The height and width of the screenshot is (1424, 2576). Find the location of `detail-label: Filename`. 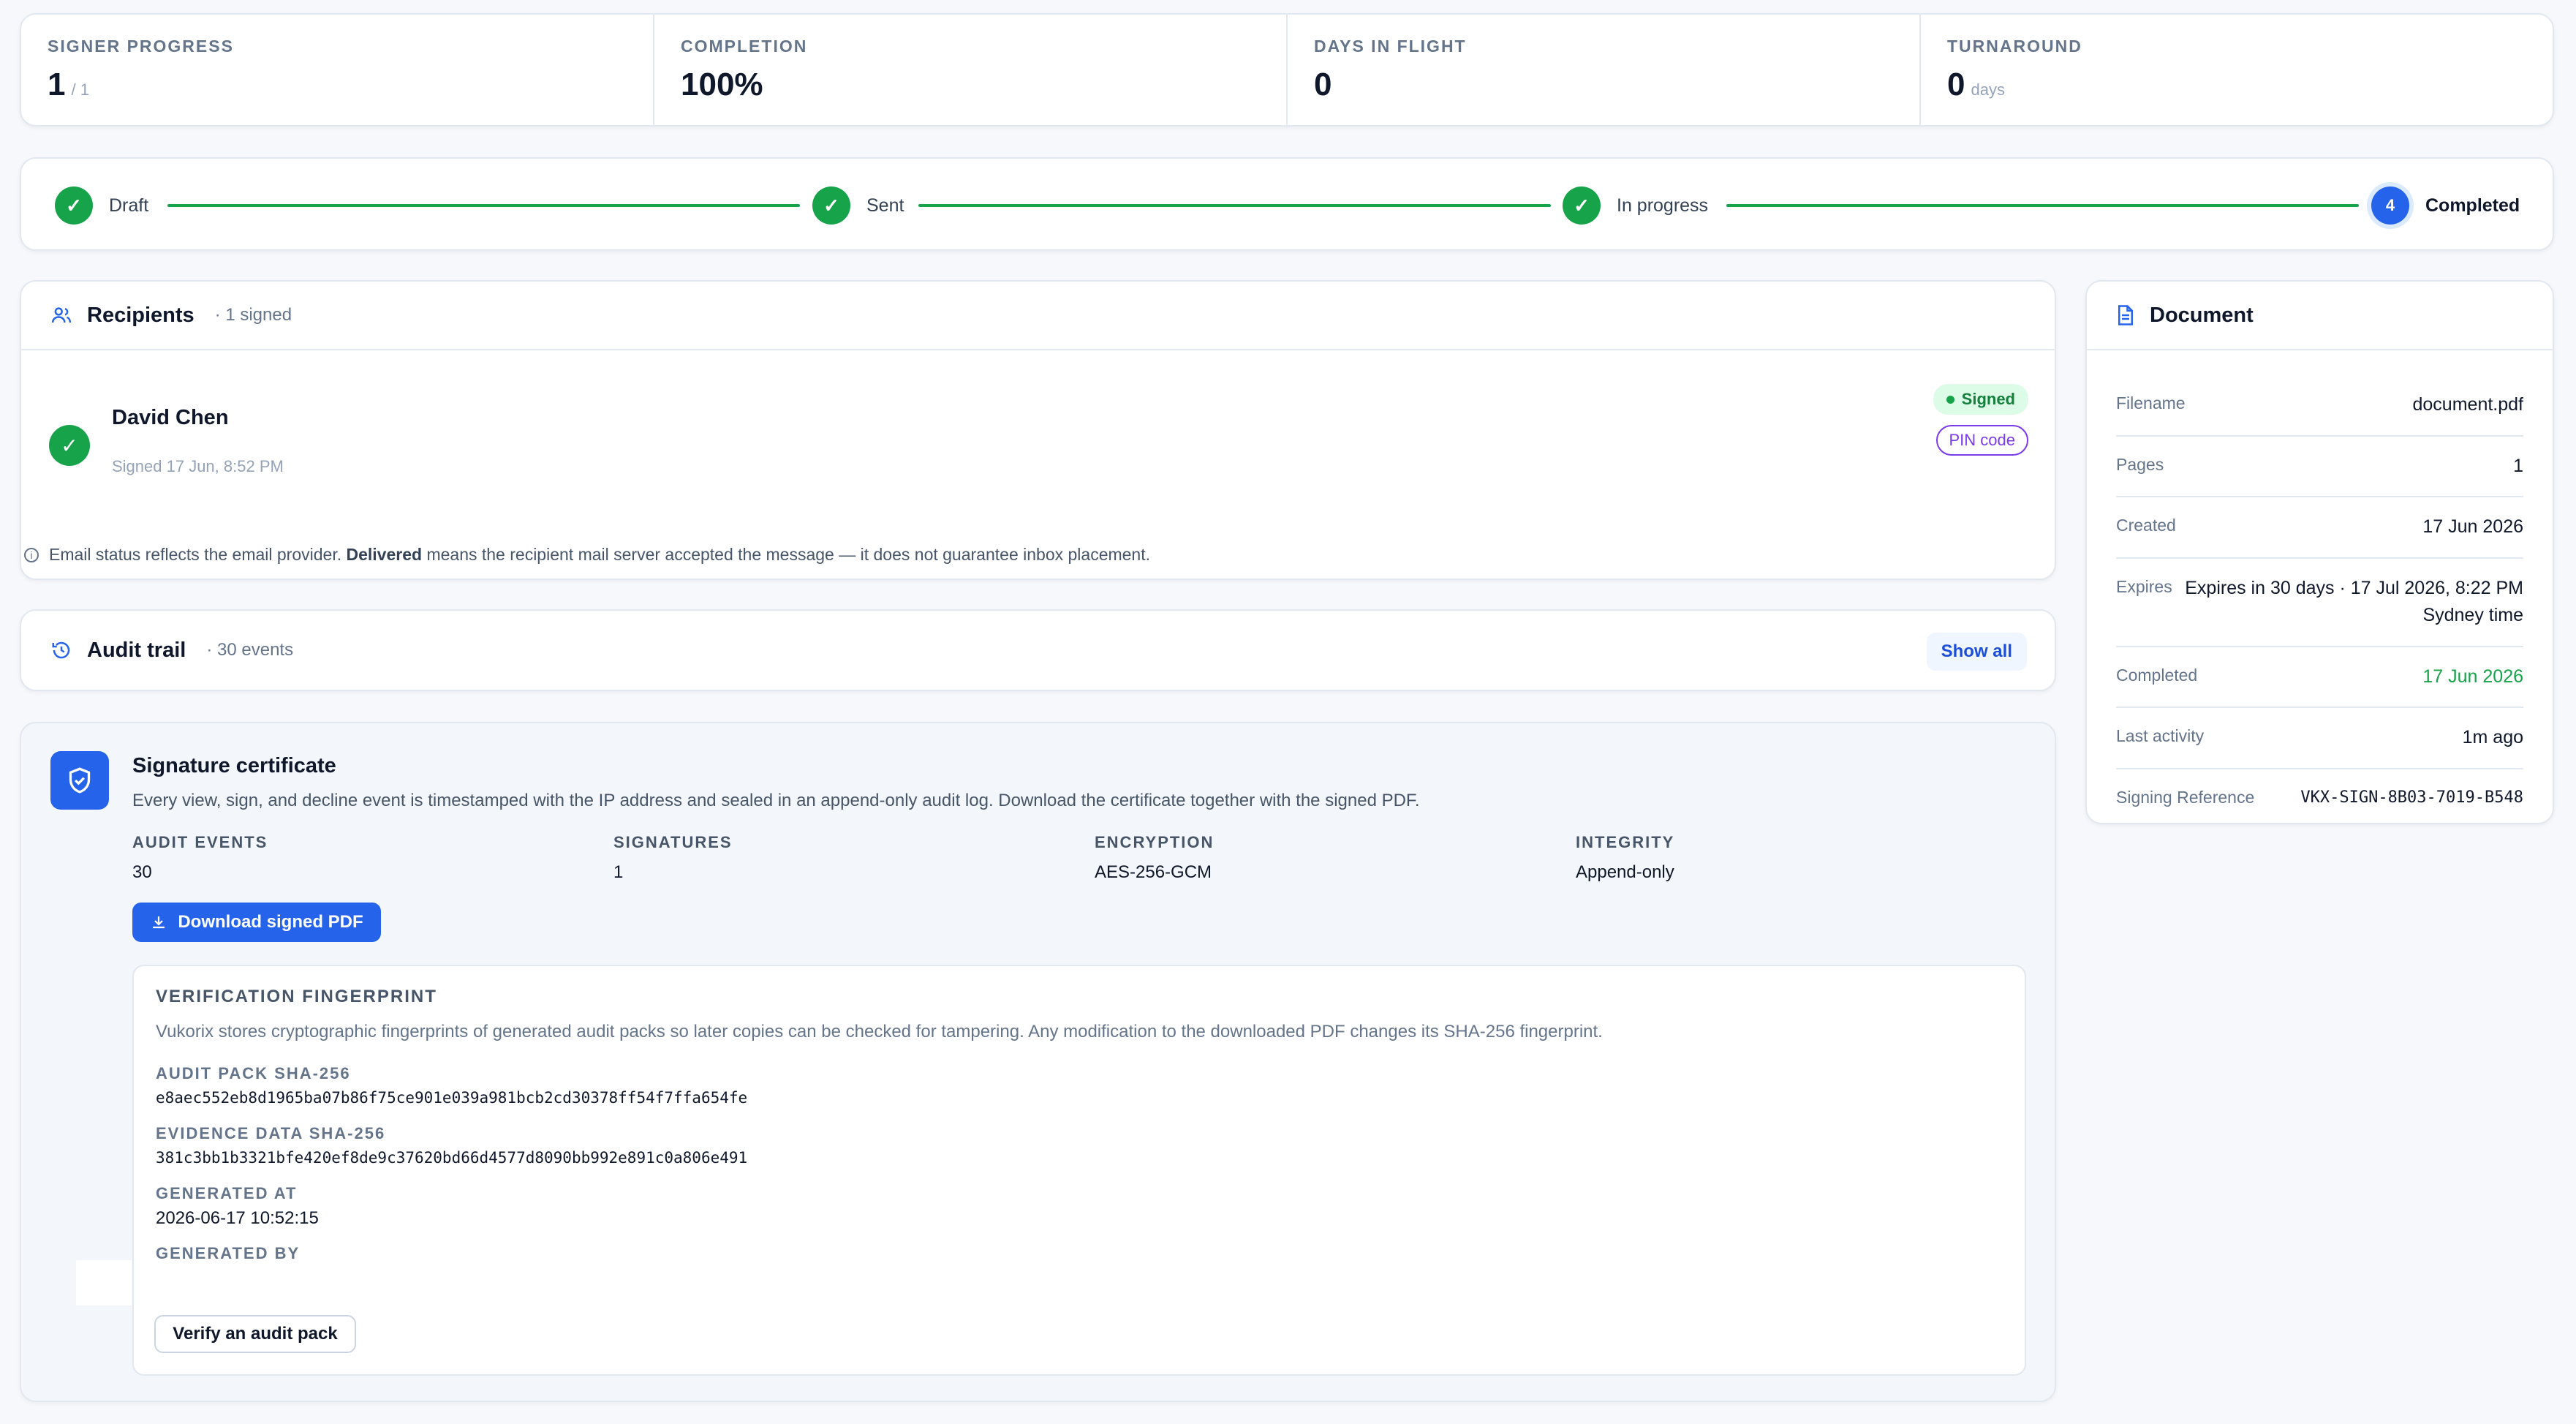

detail-label: Filename is located at coordinates (2151, 402).